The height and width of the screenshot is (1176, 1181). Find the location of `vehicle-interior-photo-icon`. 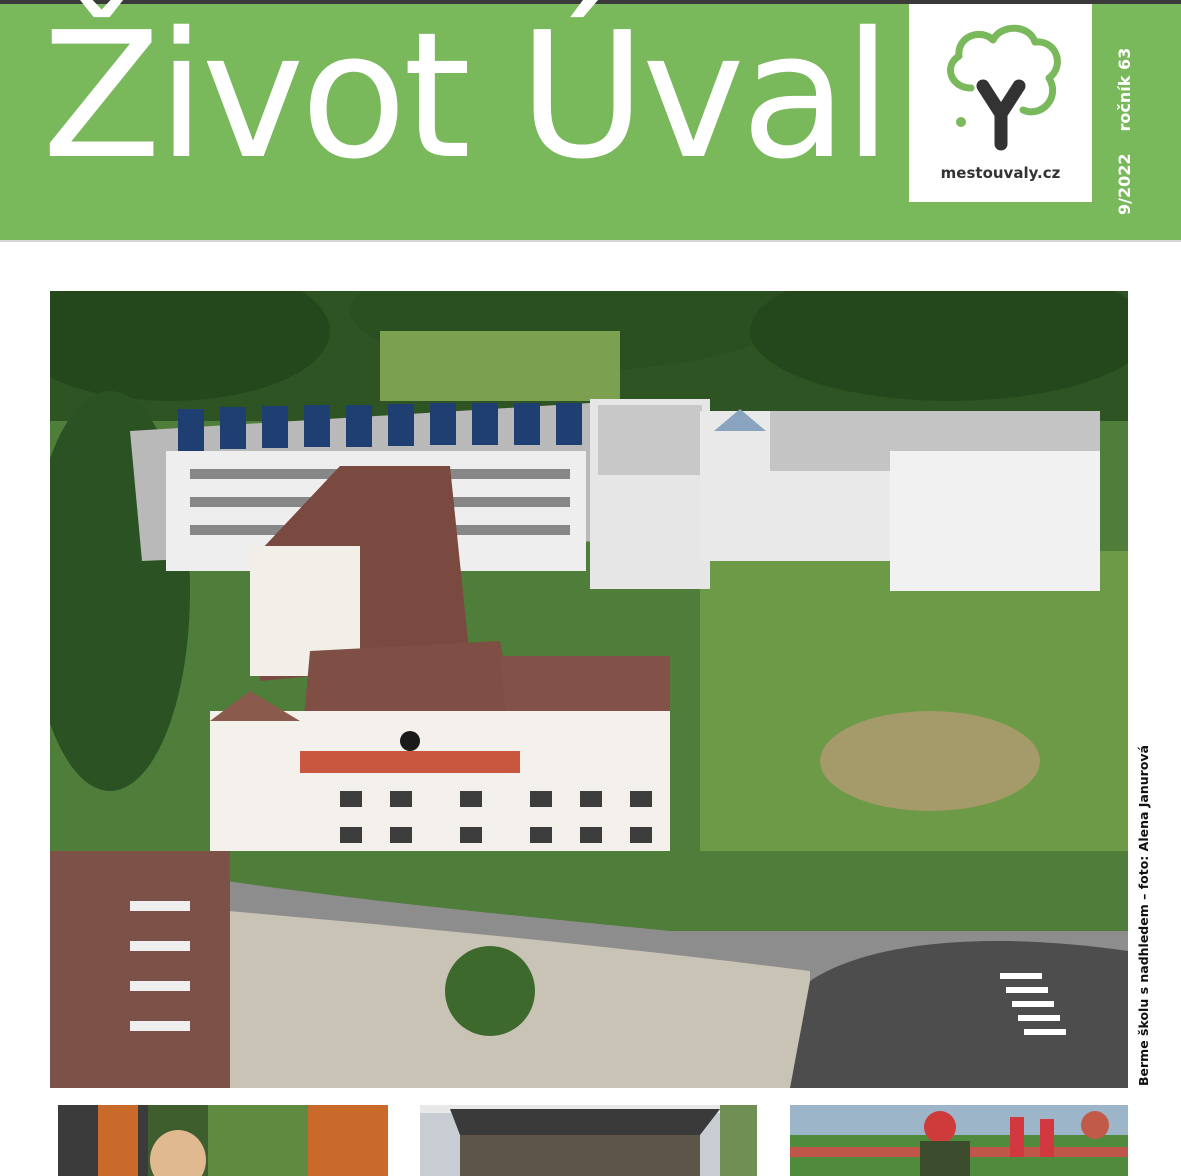

vehicle-interior-photo-icon is located at coordinates (223, 1140).